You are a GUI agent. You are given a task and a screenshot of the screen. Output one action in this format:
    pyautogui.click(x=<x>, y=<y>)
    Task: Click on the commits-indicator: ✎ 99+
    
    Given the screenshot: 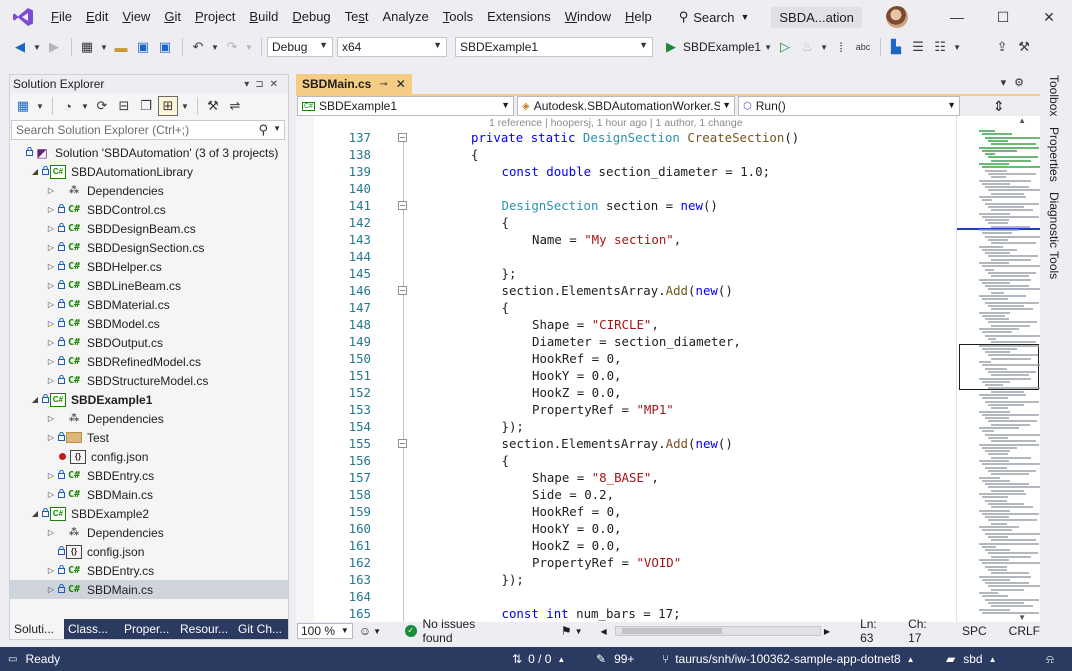 What is the action you would take?
    pyautogui.click(x=615, y=659)
    